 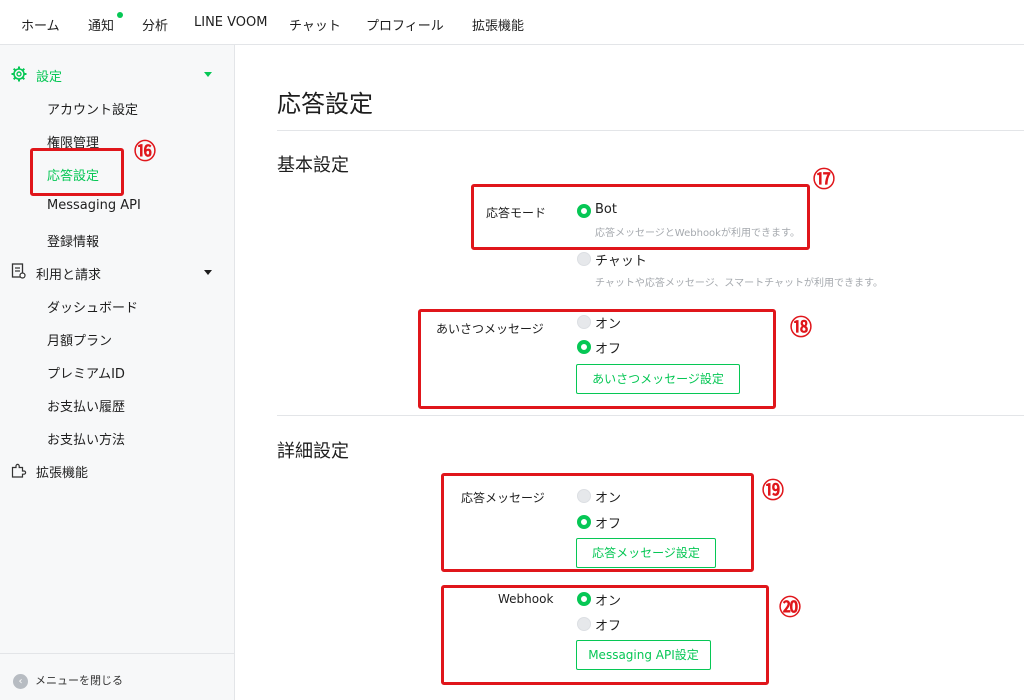 What do you see at coordinates (801, 328) in the screenshot?
I see `annotation-number-18: ⑱` at bounding box center [801, 328].